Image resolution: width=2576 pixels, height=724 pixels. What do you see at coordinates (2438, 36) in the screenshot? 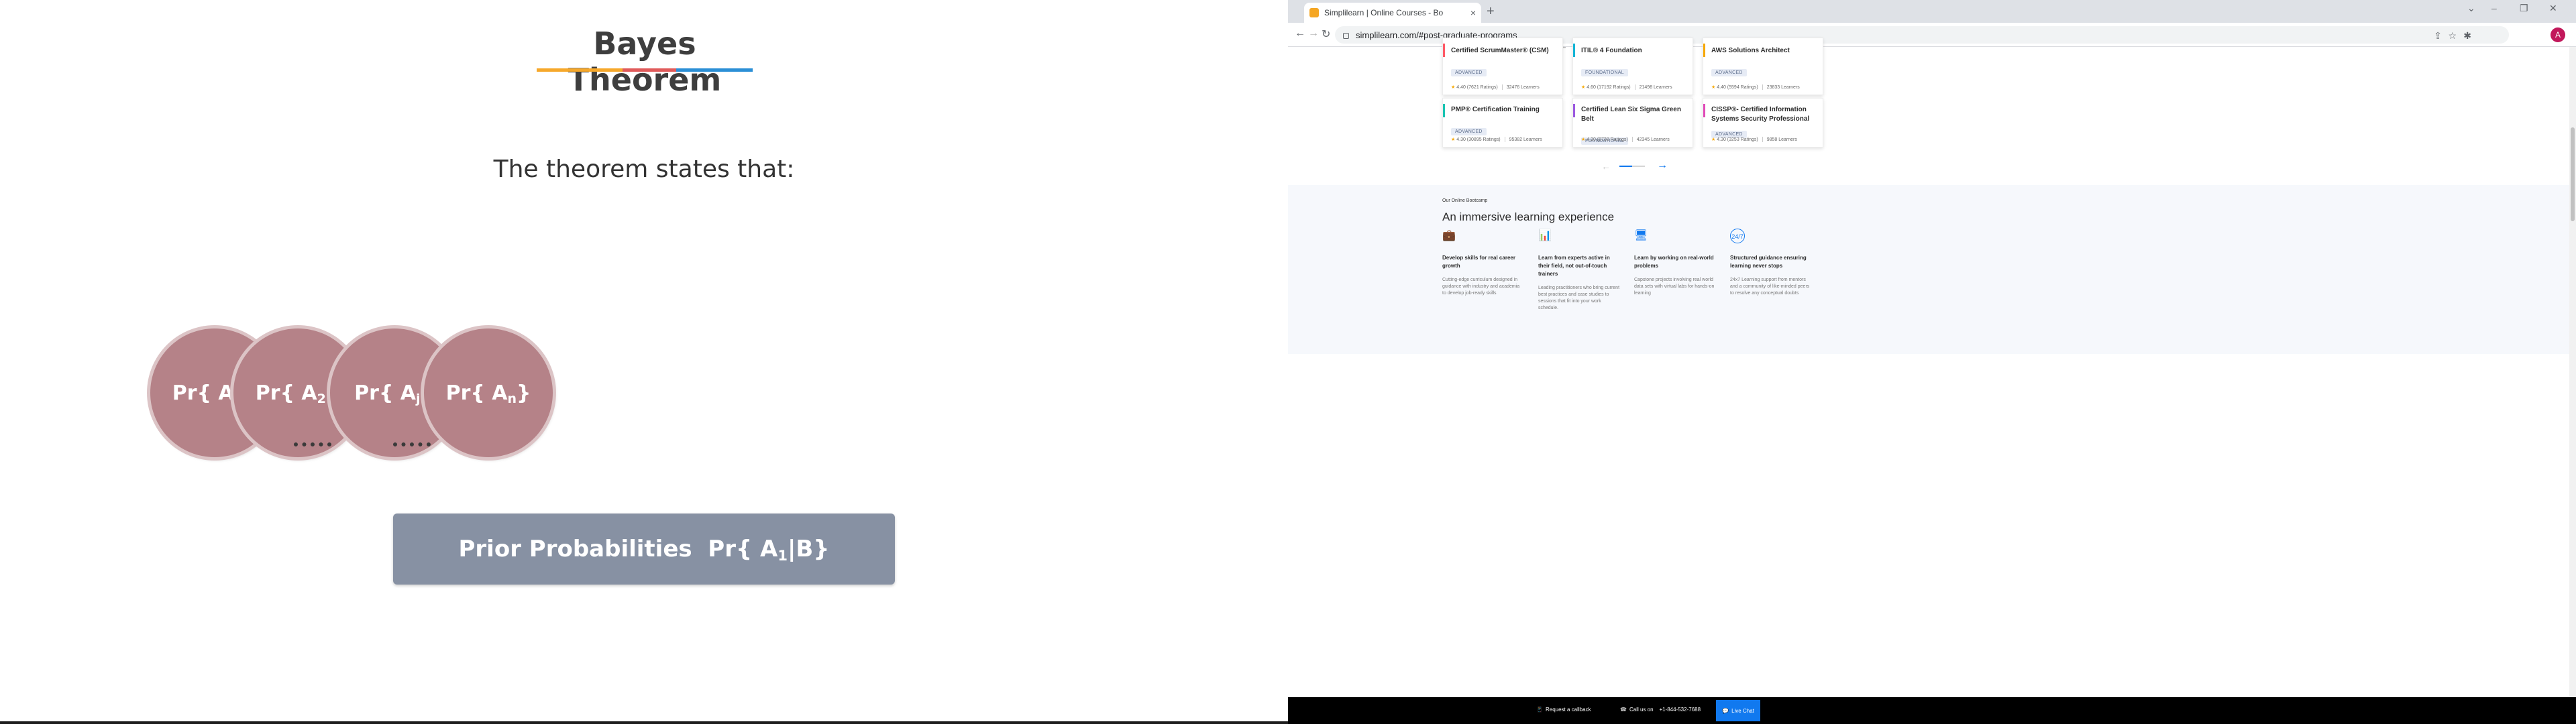
I see `share-icon: ⇪` at bounding box center [2438, 36].